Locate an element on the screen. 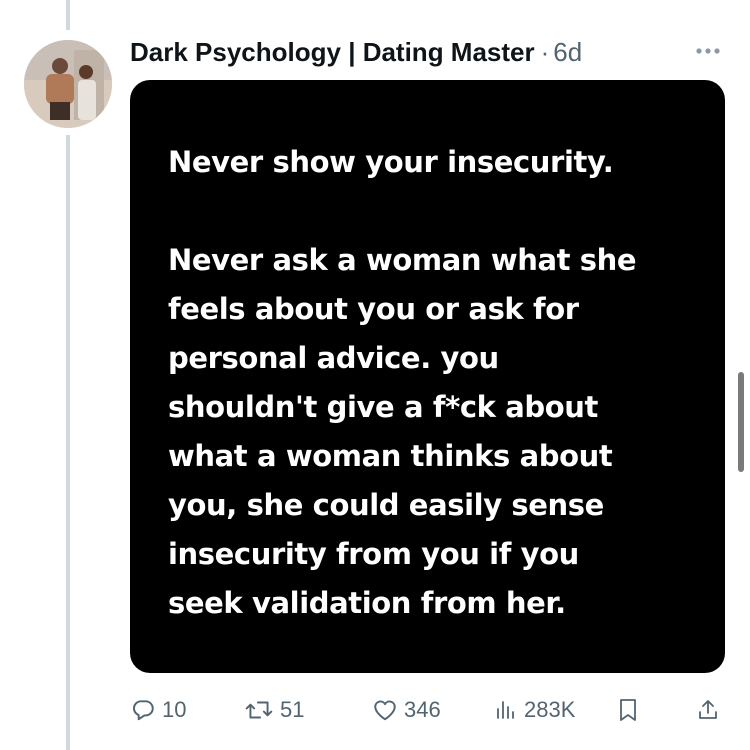 This screenshot has height=750, width=750. views-count: 283K is located at coordinates (550, 709).